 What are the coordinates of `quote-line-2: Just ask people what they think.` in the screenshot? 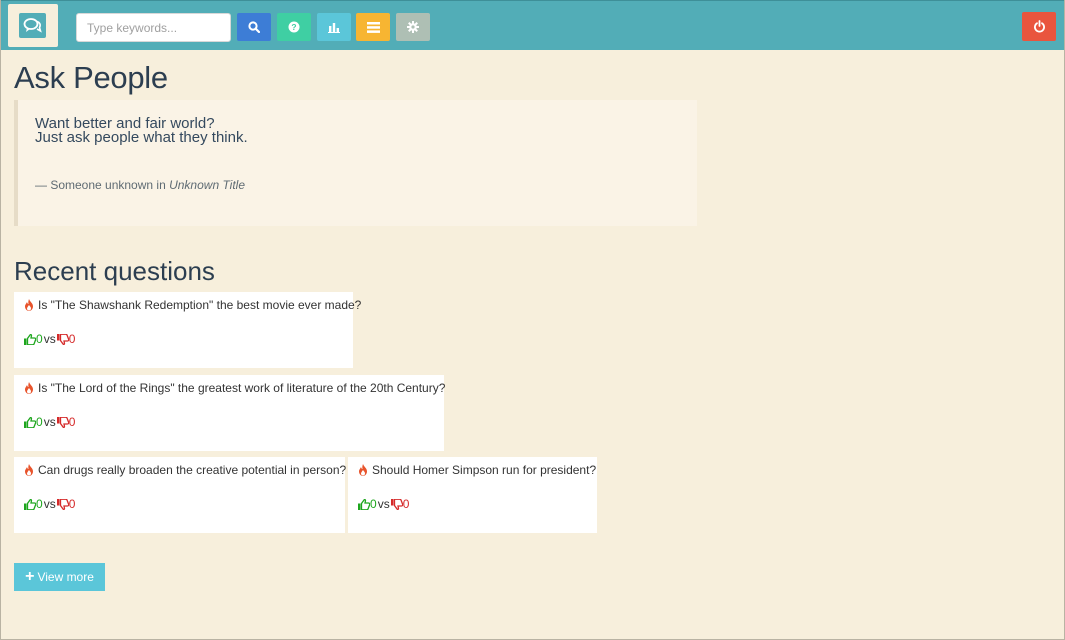 It's located at (141, 137).